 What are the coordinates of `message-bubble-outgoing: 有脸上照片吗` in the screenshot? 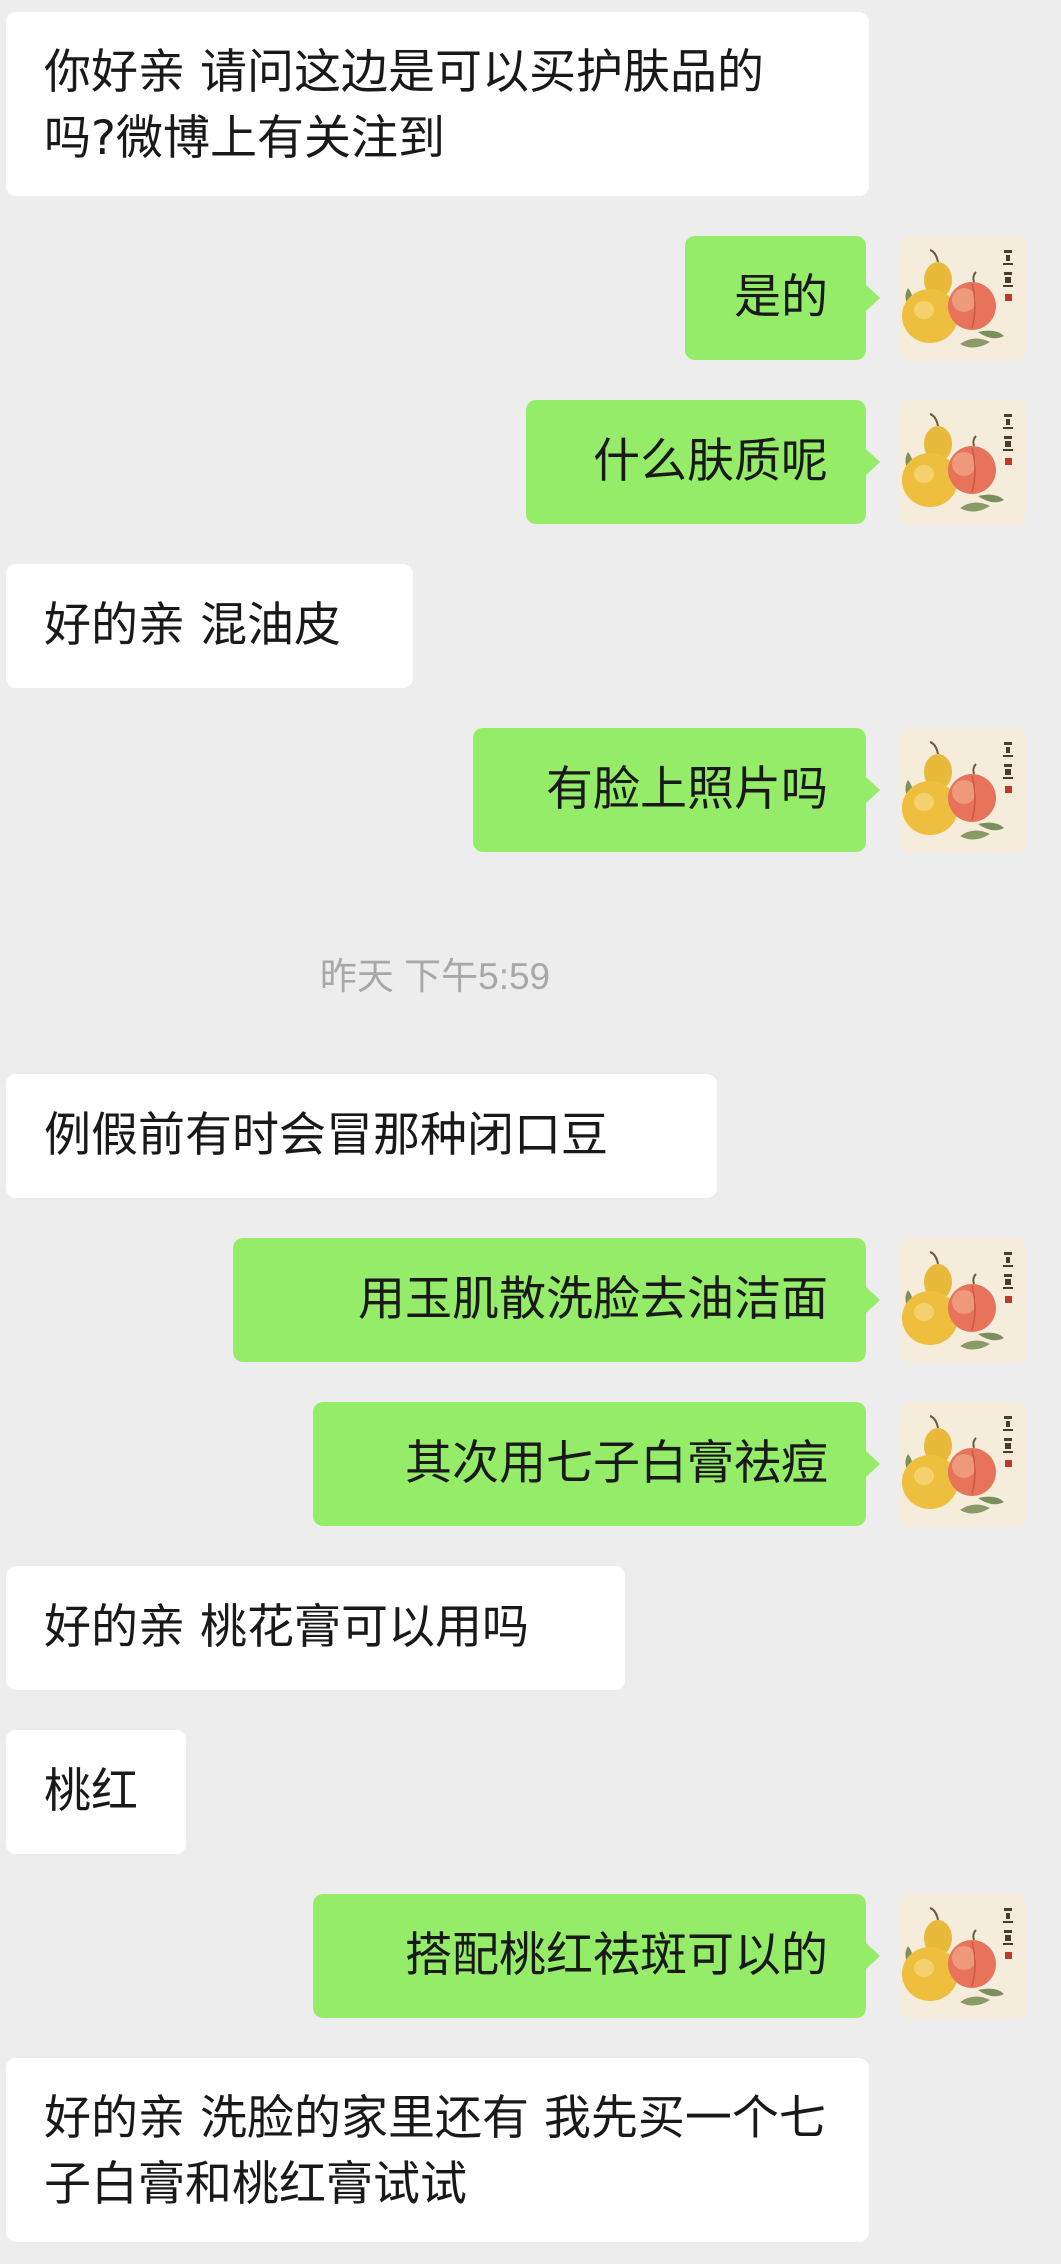 It's located at (676, 790).